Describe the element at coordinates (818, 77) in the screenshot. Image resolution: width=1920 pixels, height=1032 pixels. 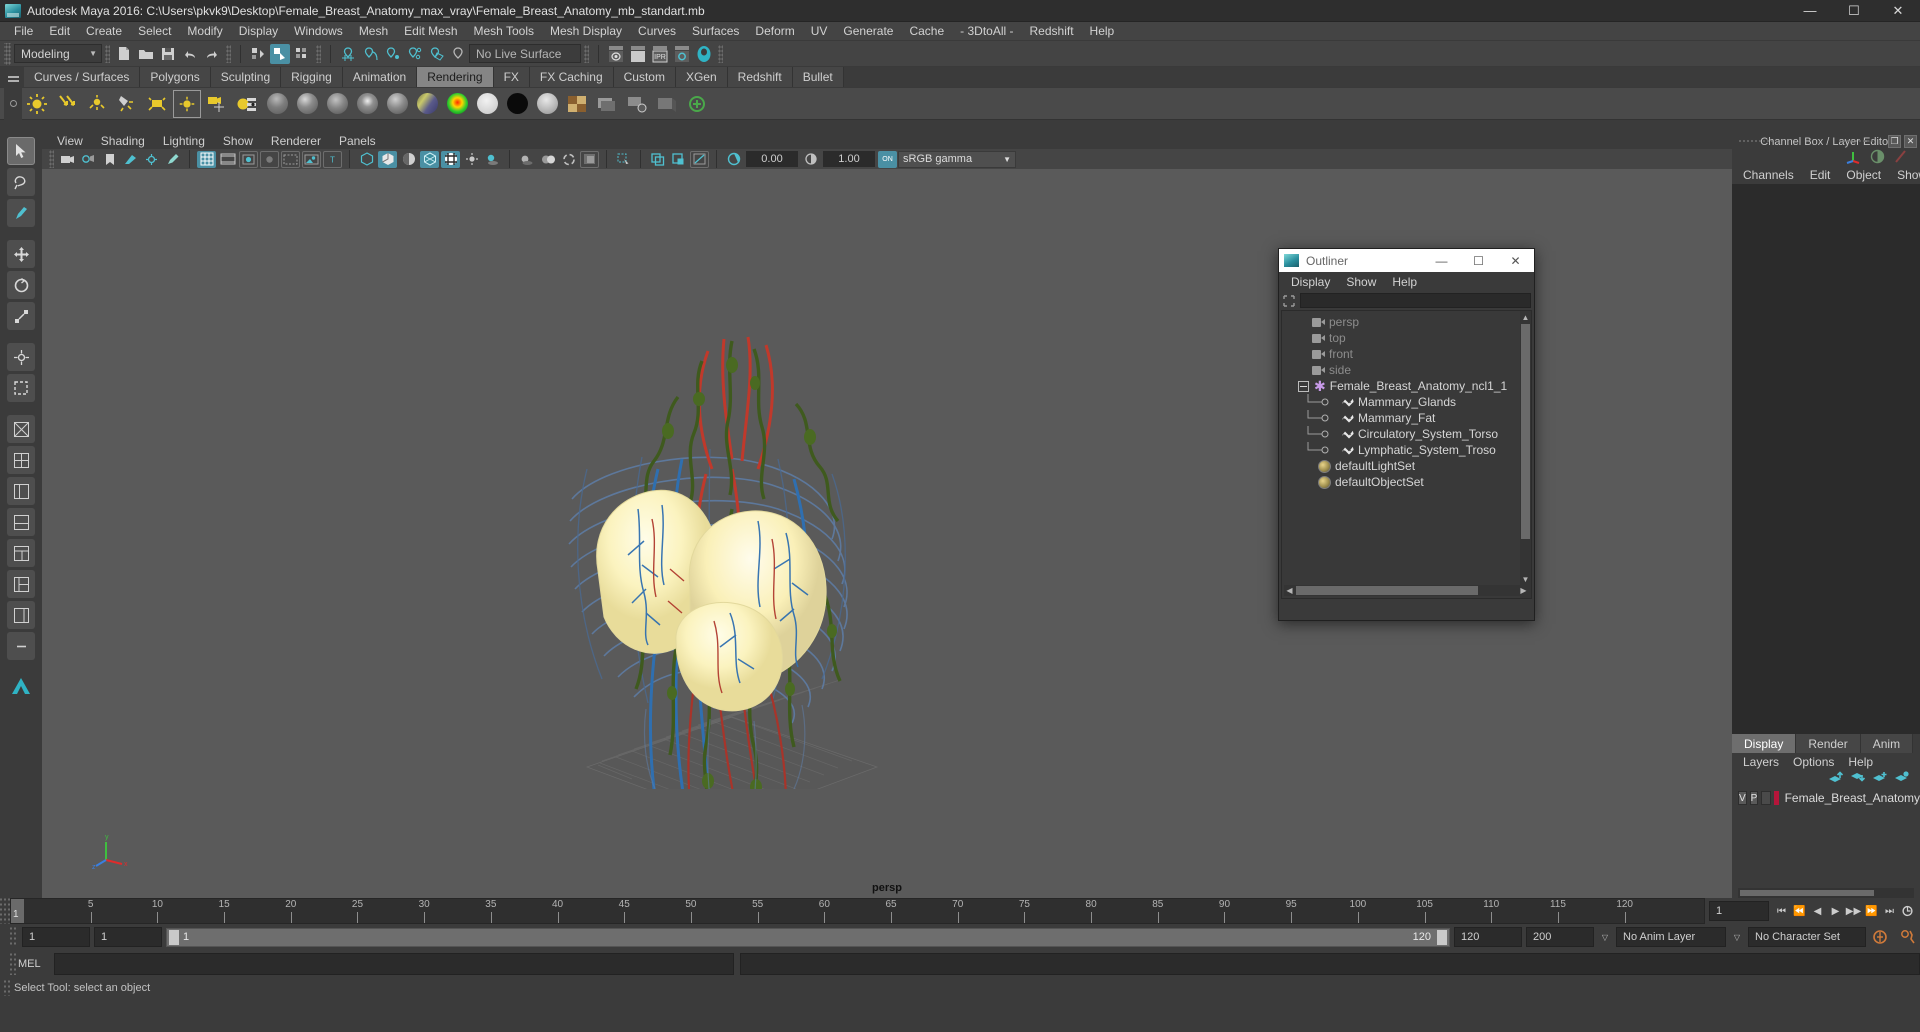
I see `shelf-tab-bullet: Bullet` at that location.